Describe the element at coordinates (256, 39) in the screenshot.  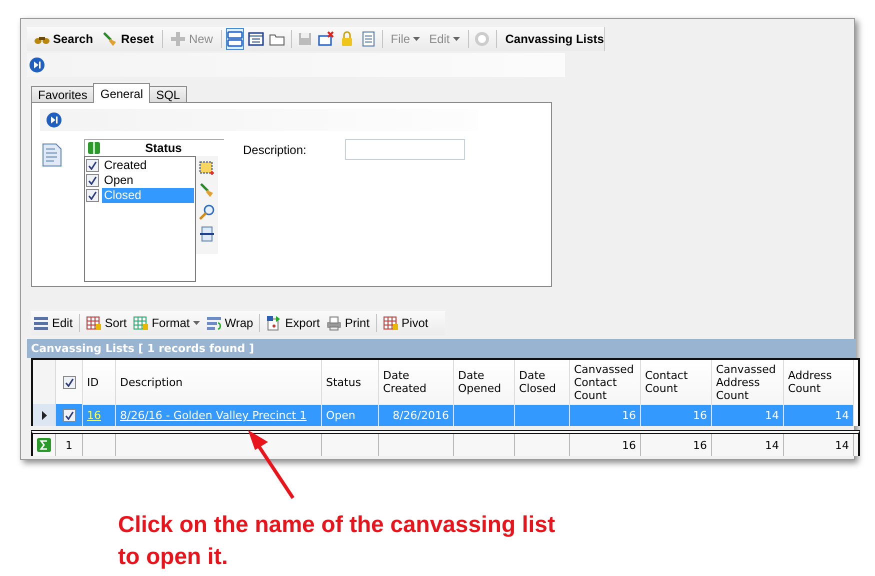
I see `grid-view-icon` at that location.